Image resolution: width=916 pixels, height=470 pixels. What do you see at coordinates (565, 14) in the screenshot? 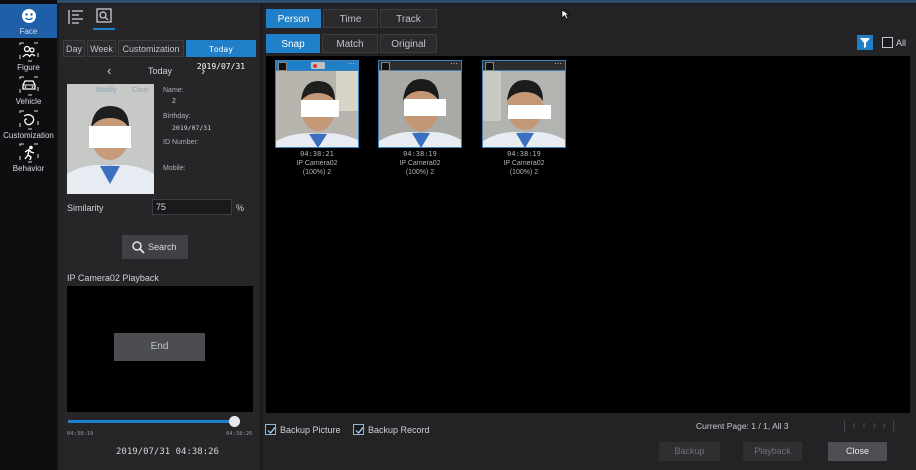
I see `mouse-cursor-icon` at bounding box center [565, 14].